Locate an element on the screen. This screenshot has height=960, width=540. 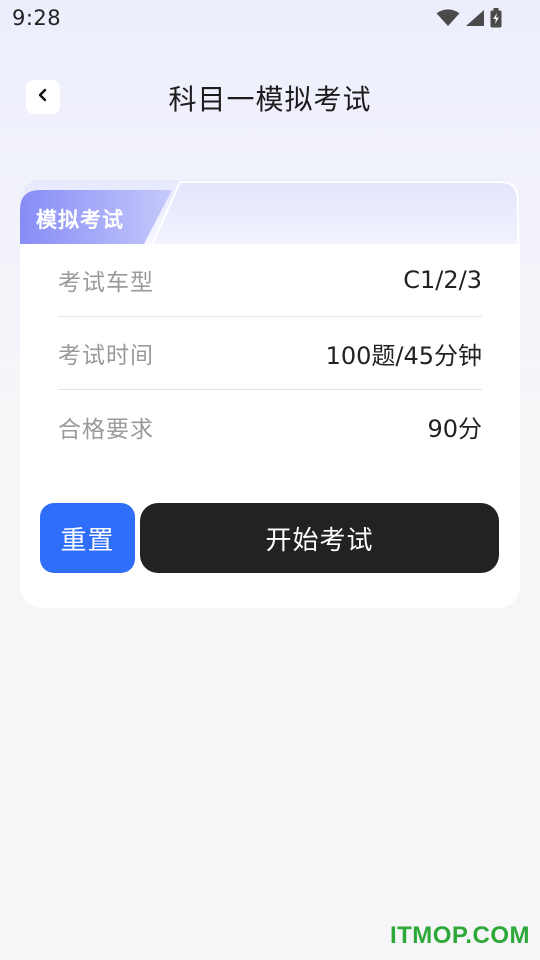
page-header: 科目一模拟考试 is located at coordinates (270, 98).